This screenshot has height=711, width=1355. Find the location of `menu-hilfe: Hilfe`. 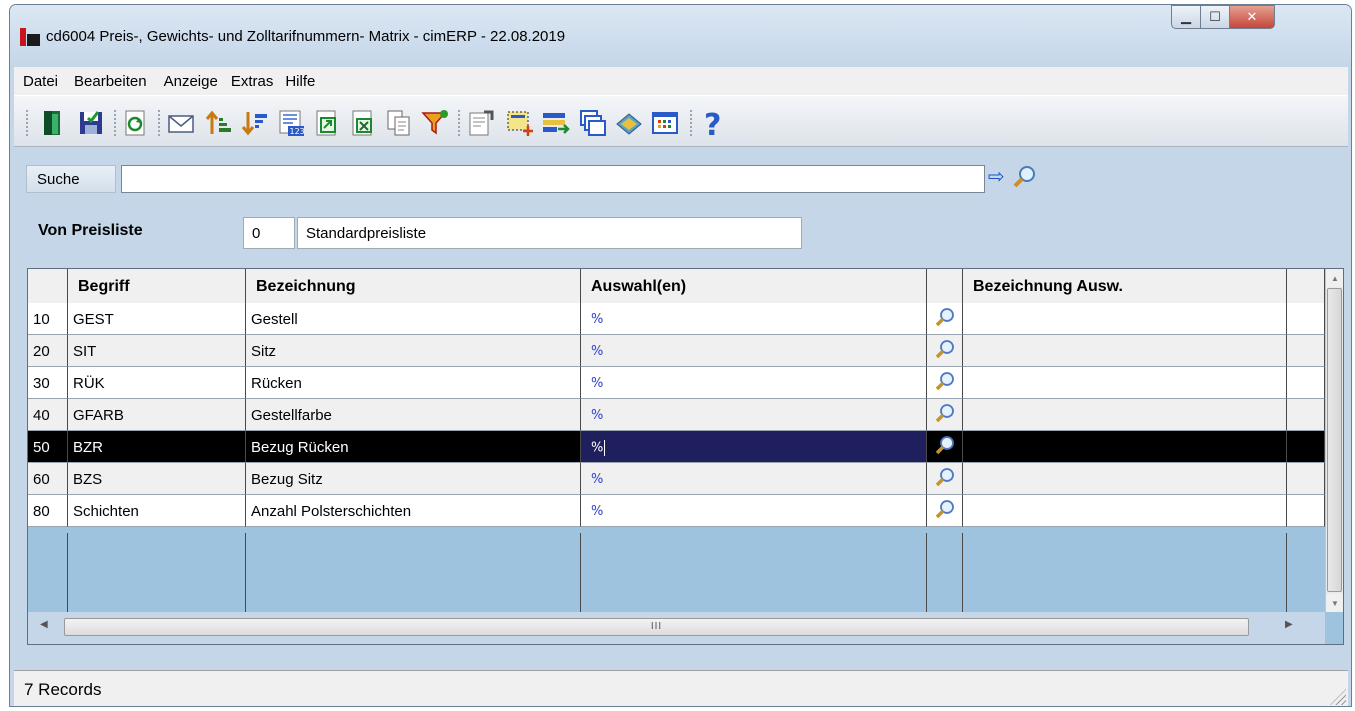

menu-hilfe: Hilfe is located at coordinates (300, 81).